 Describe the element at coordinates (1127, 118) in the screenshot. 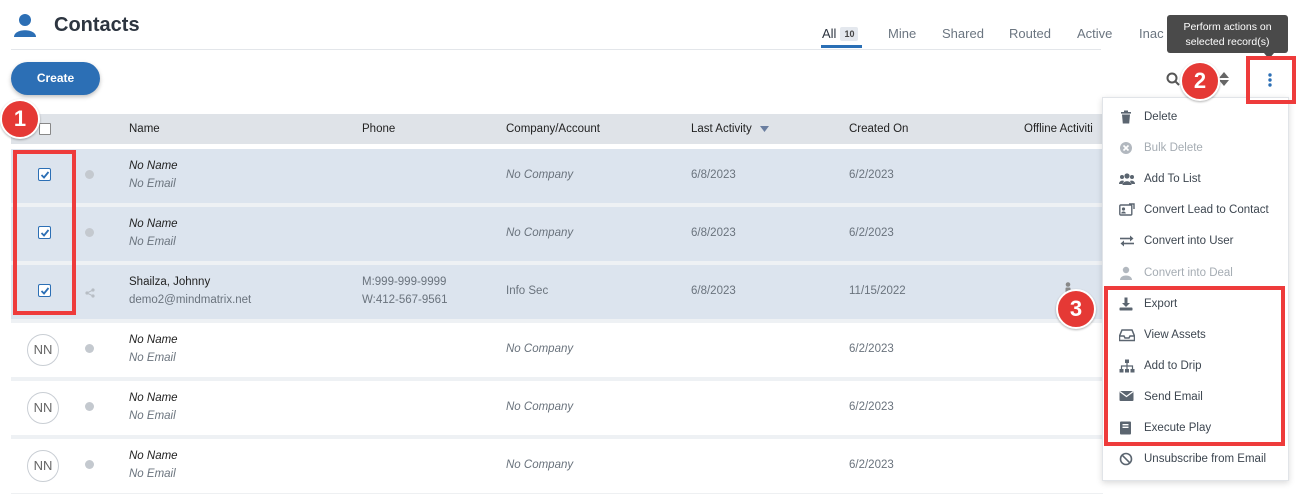

I see `trash-icon` at that location.